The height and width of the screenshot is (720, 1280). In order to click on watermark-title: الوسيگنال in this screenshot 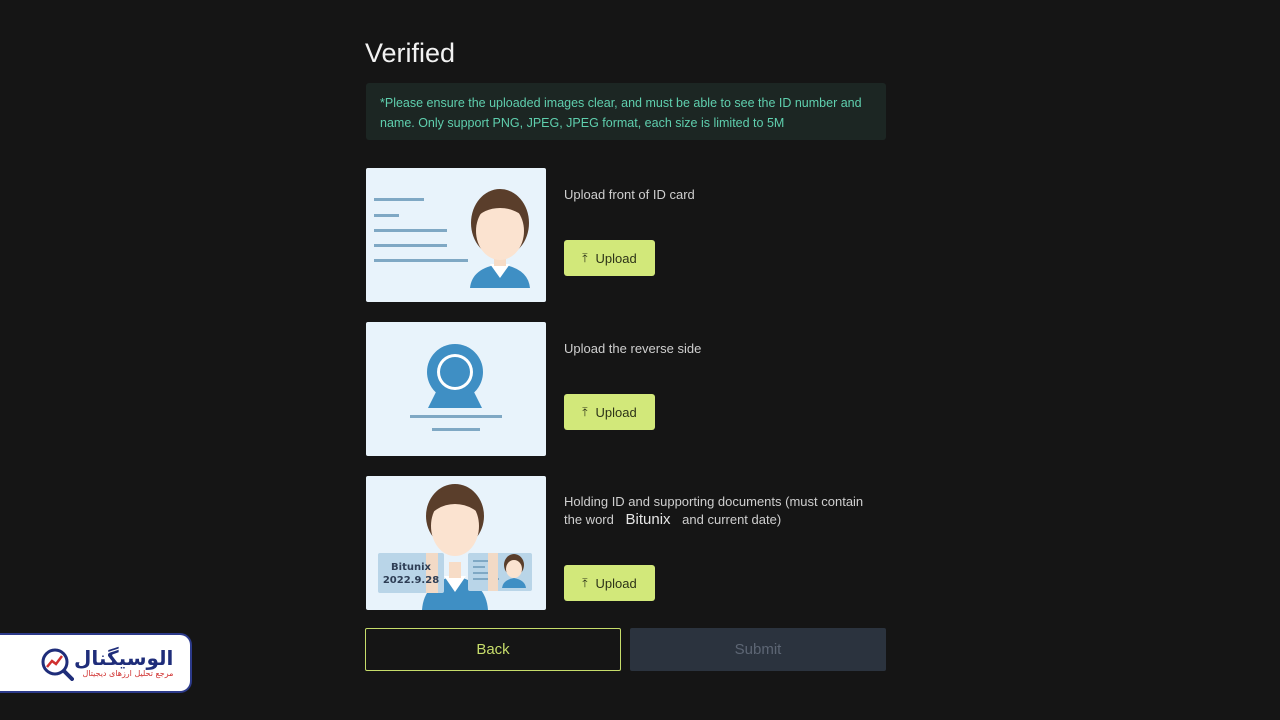, I will do `click(124, 658)`.